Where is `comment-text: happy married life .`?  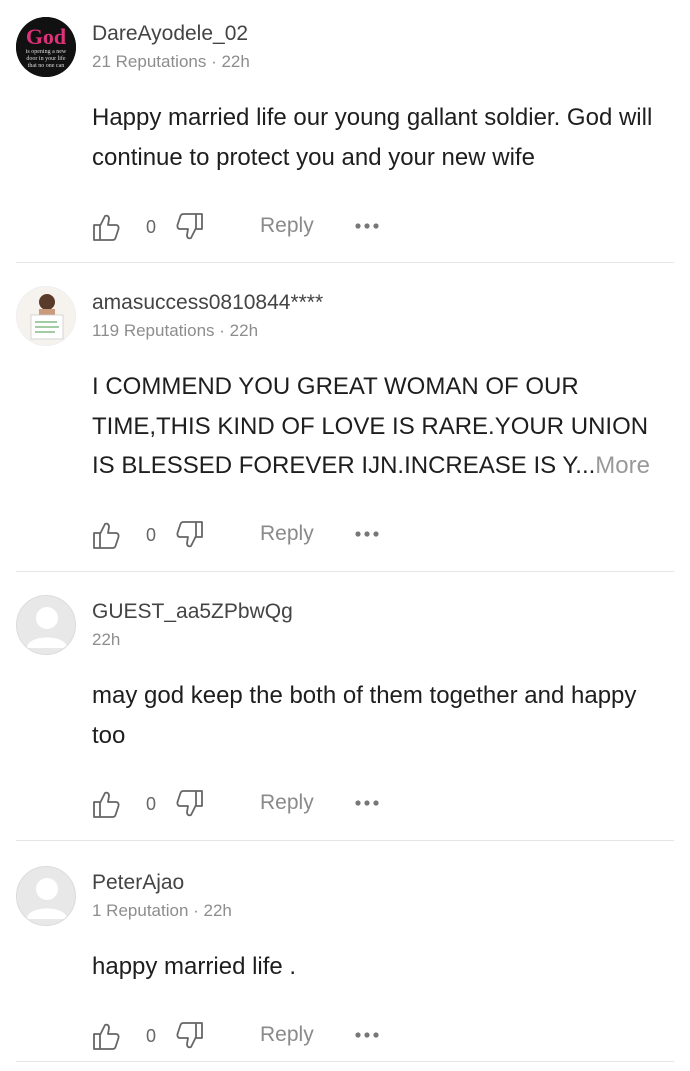
comment-text: happy married life . is located at coordinates (382, 967).